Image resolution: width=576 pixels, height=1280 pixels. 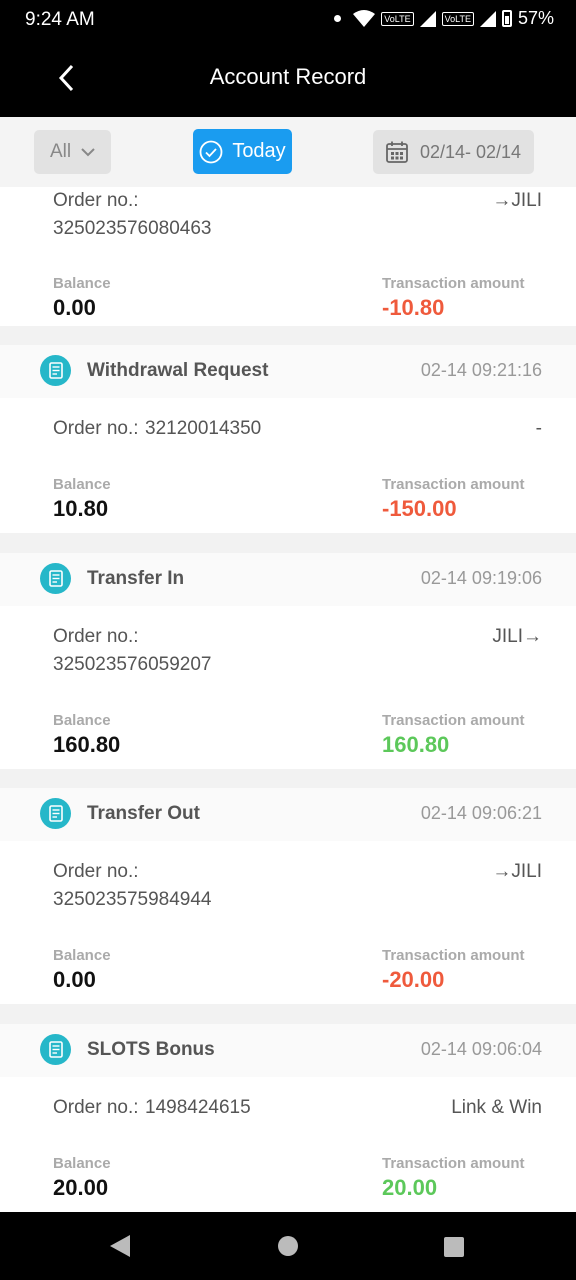 I want to click on record-type: Withdrawal Request, so click(x=178, y=370).